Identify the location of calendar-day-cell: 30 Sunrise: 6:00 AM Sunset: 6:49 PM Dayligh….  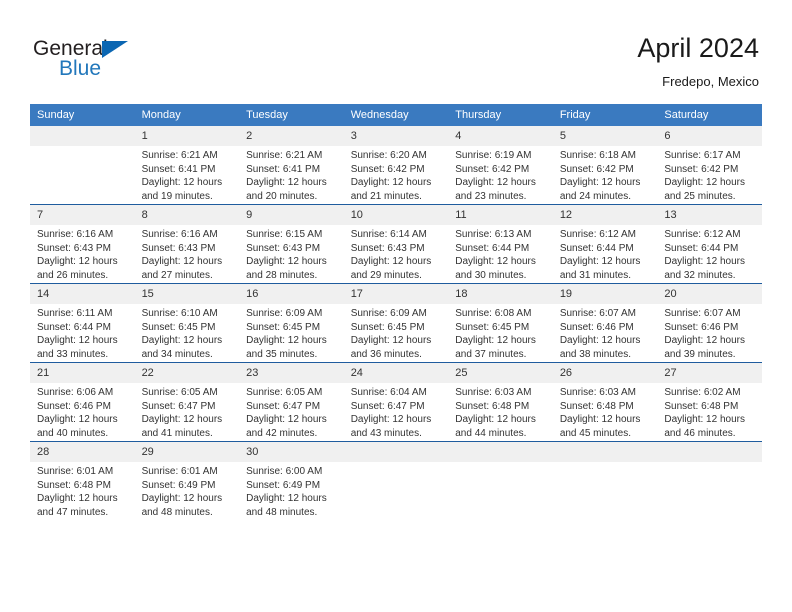
(291, 480).